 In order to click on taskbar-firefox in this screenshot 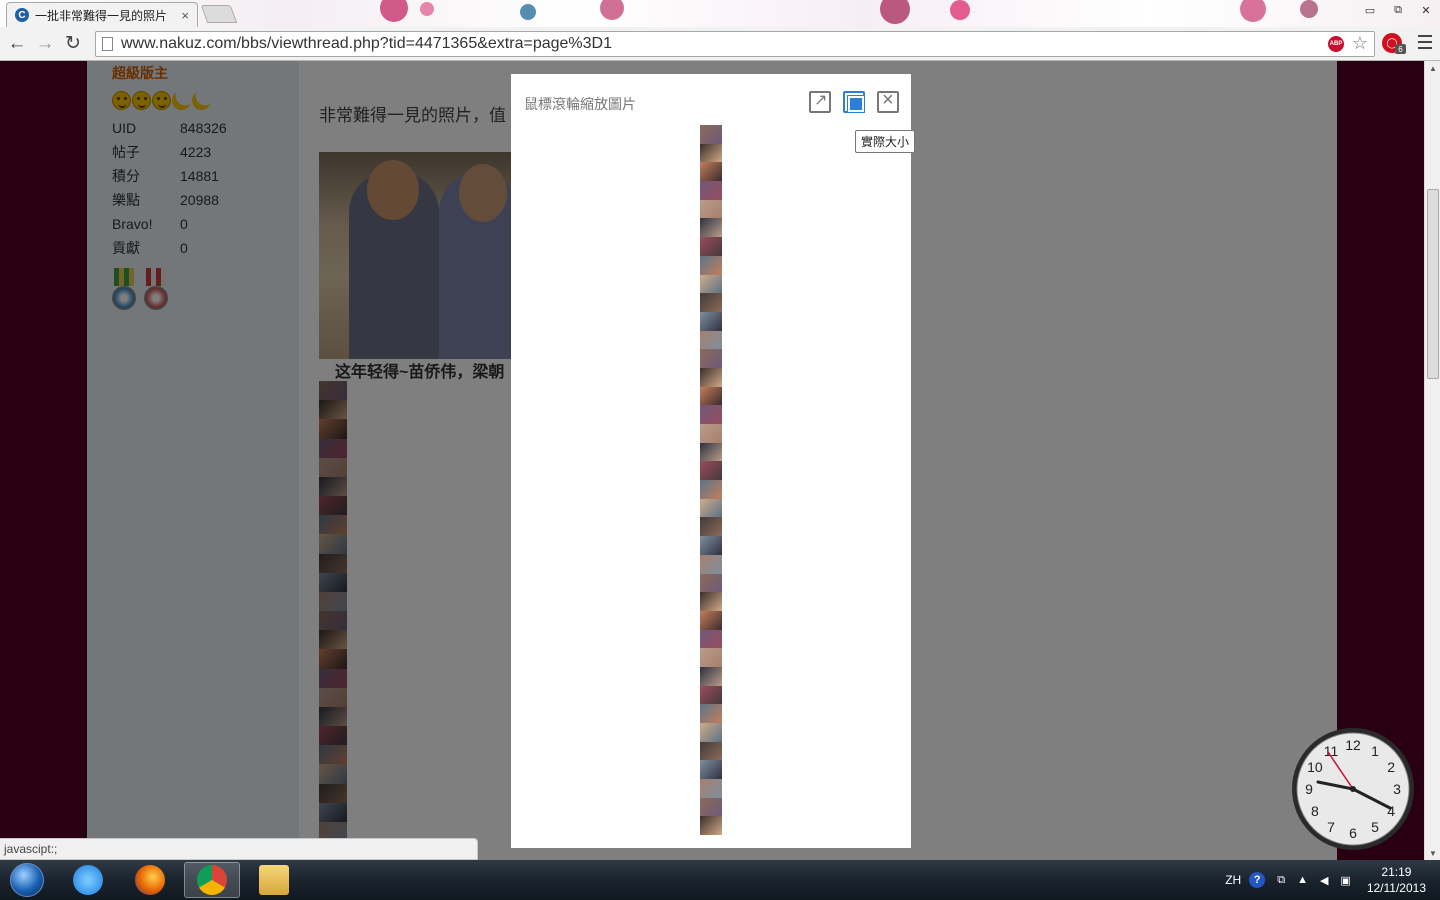, I will do `click(150, 880)`.